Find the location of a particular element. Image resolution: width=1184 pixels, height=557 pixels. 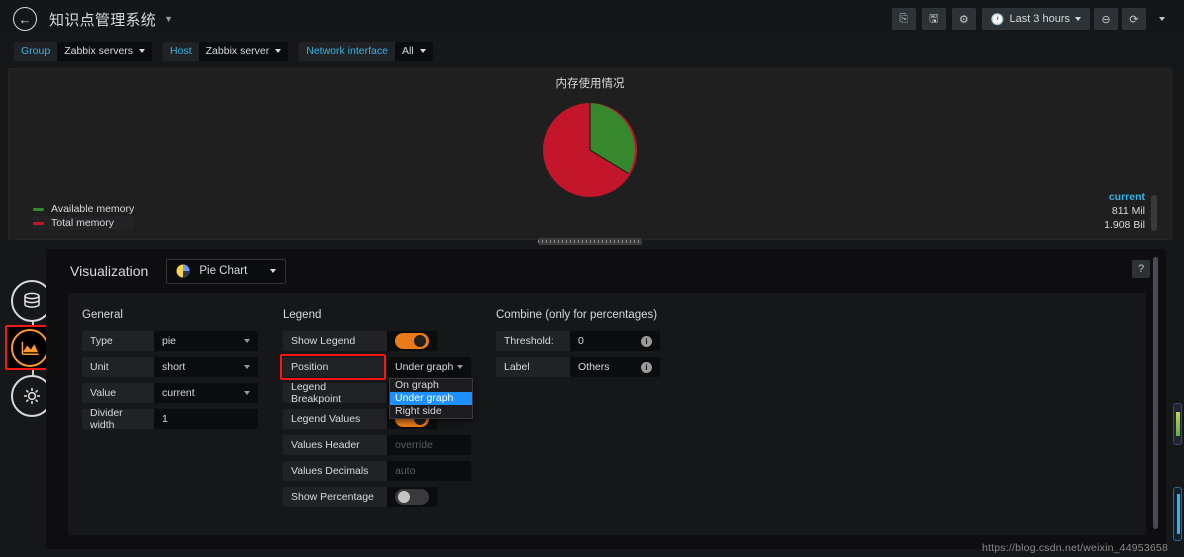

share-icon: ⎘ is located at coordinates (904, 18).